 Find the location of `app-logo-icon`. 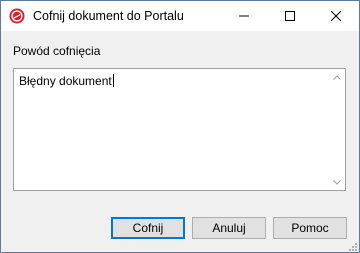

app-logo-icon is located at coordinates (17, 16).